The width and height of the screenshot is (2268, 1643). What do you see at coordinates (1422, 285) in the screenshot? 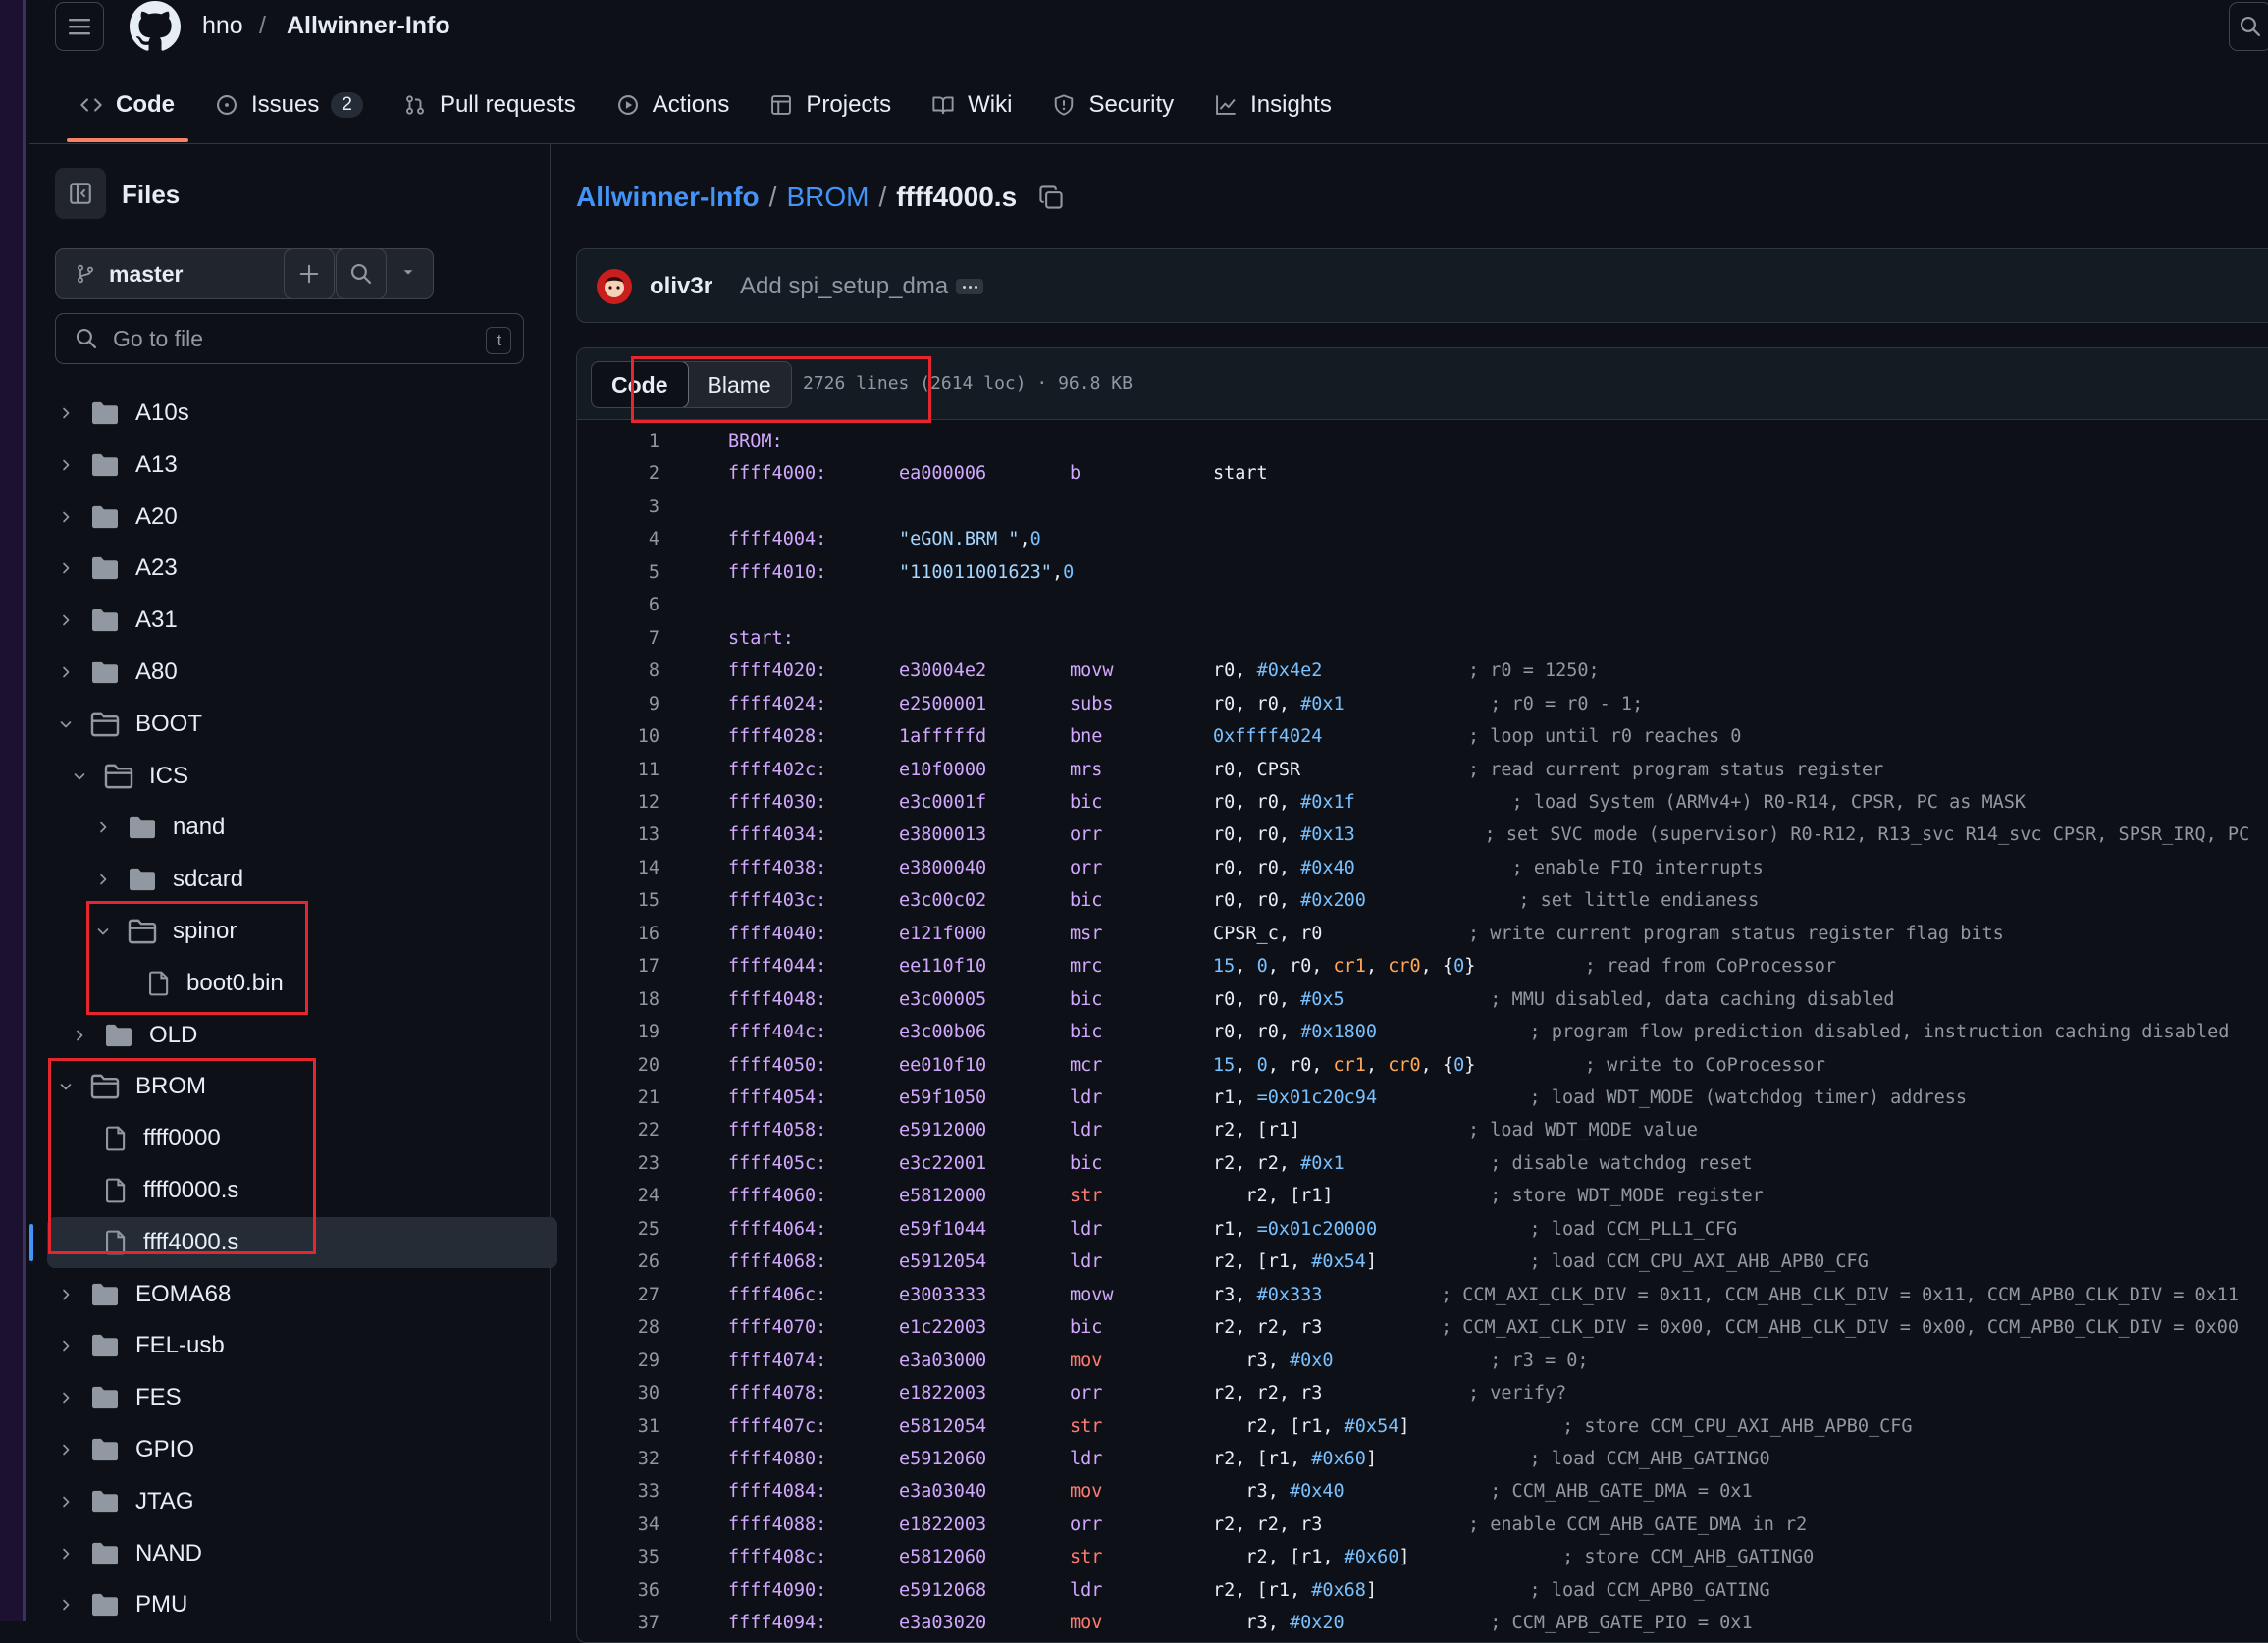
I see `latest-commit-bar: oliv3r Add spi_setup_dma` at bounding box center [1422, 285].